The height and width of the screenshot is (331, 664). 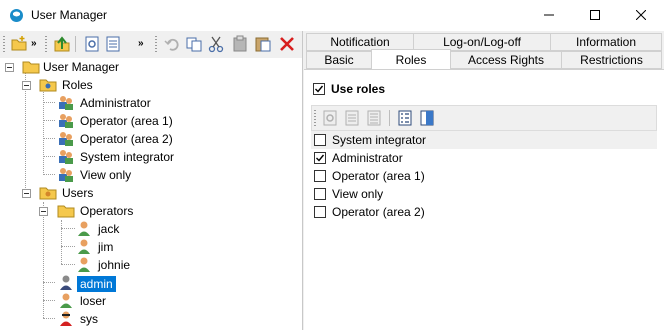 I want to click on tree-node-user: johnie, so click(x=70, y=265).